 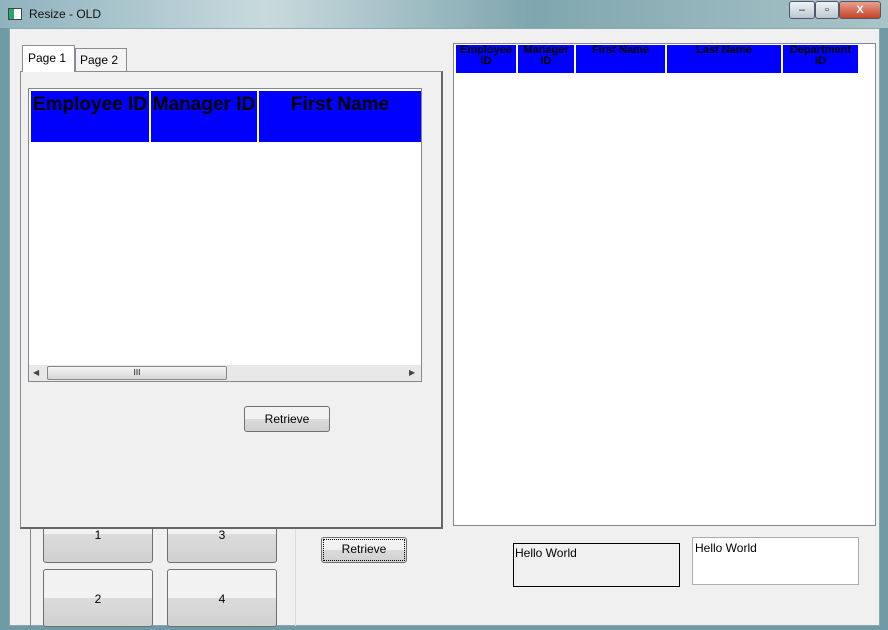 What do you see at coordinates (36, 372) in the screenshot?
I see `scroll-left-arrow-icon: ◀` at bounding box center [36, 372].